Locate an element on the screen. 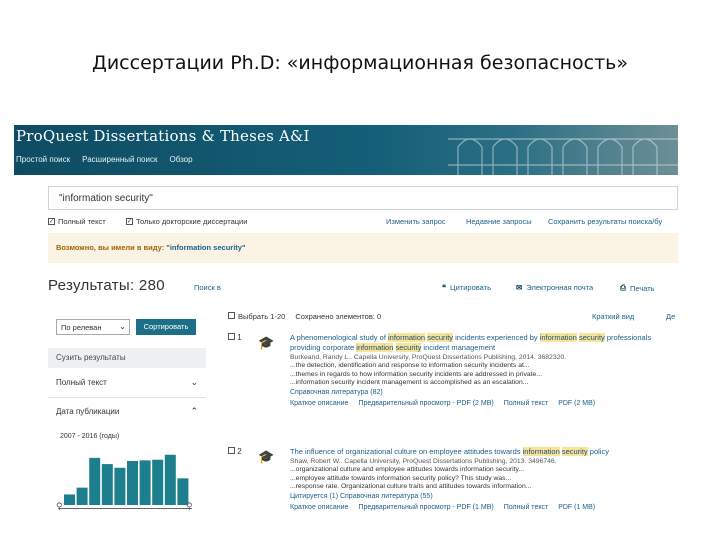 This screenshot has height=540, width=720. print-label: Печать is located at coordinates (642, 288).